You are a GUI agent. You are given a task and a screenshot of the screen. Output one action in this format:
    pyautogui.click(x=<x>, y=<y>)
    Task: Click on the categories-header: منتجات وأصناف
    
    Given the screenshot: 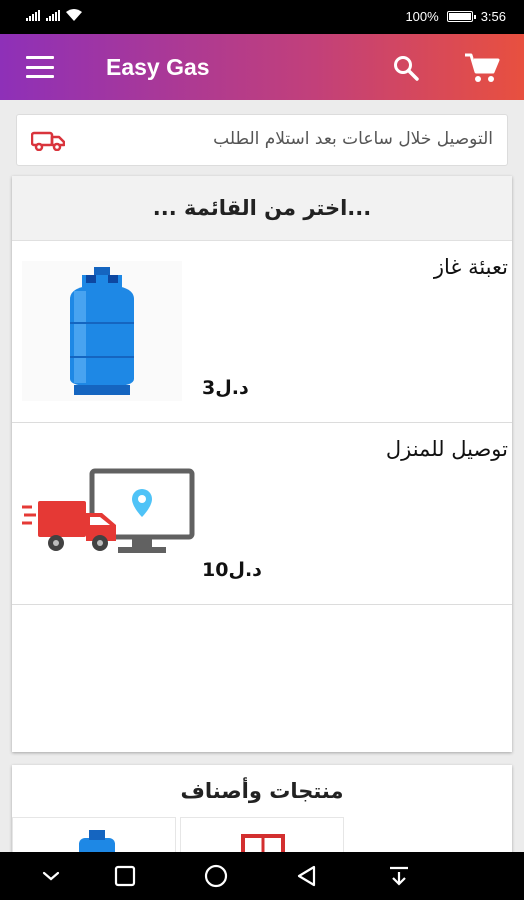 What is the action you would take?
    pyautogui.click(x=262, y=791)
    